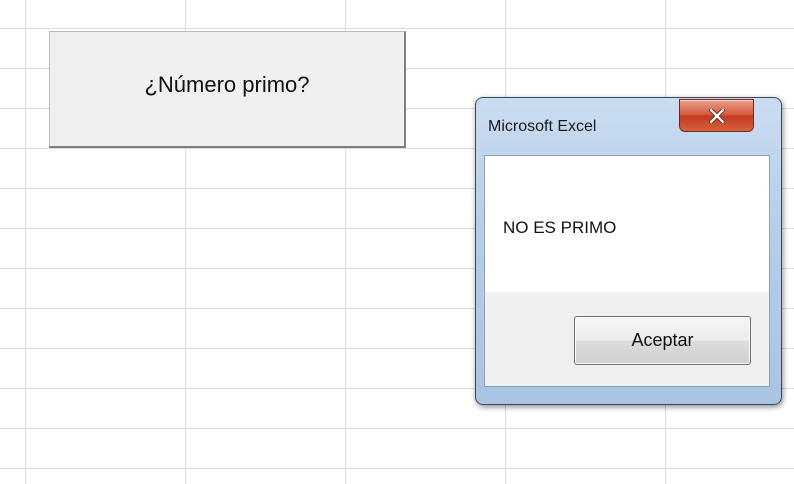  I want to click on ok-button-label: Aceptar, so click(662, 340).